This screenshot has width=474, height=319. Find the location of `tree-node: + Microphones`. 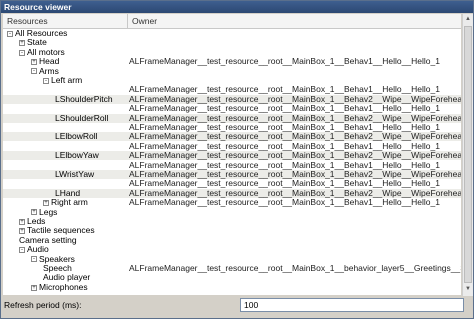

tree-node: + Microphones is located at coordinates (59, 286).